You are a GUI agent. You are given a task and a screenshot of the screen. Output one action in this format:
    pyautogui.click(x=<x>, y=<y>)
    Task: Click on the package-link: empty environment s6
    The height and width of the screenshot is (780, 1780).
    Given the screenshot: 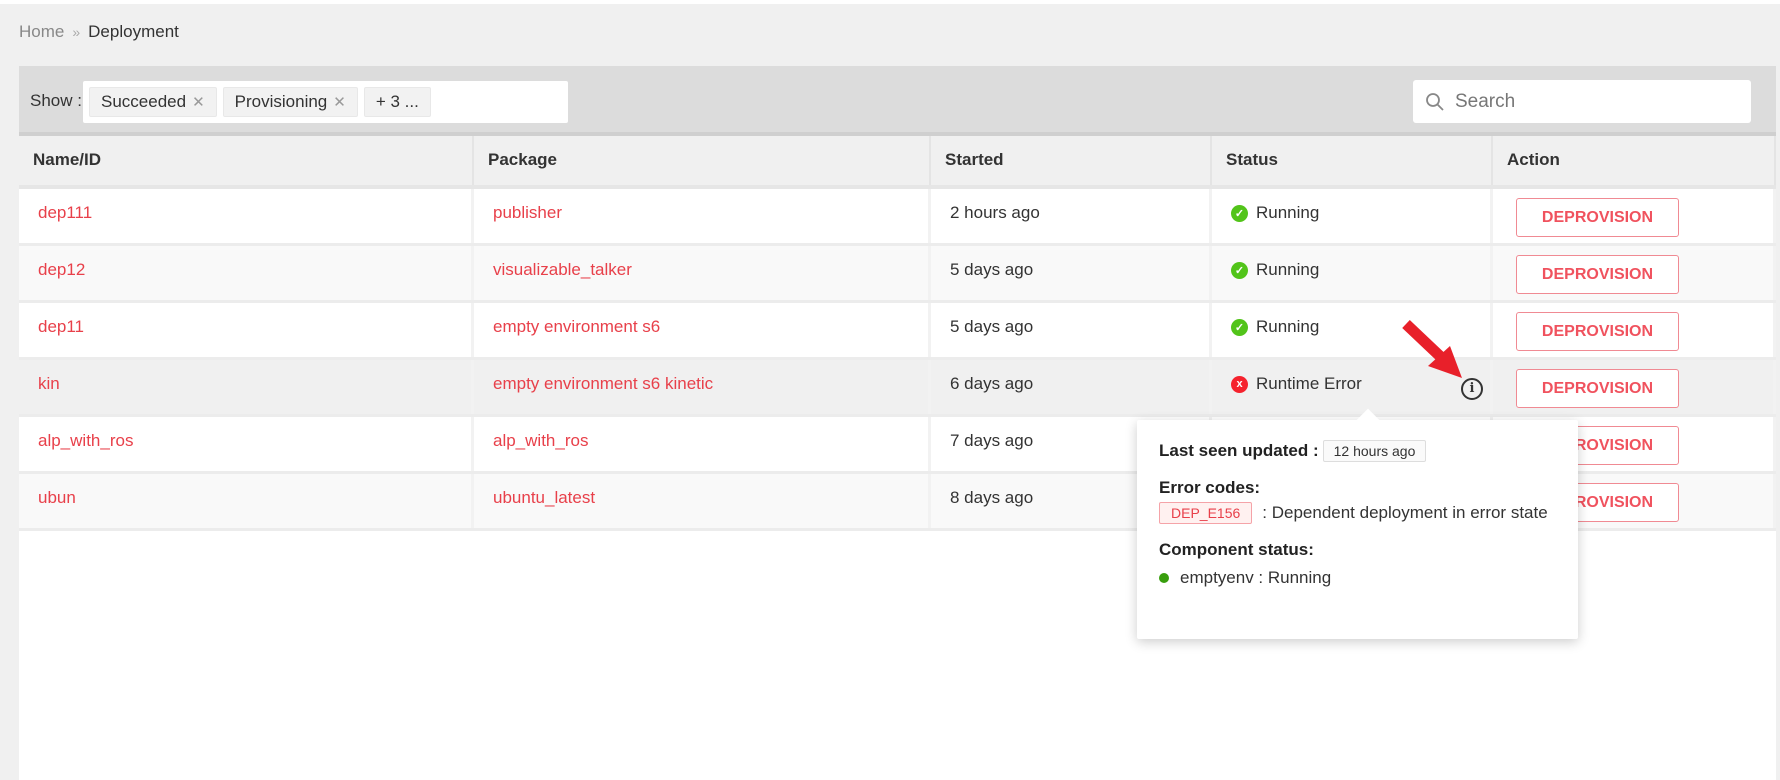 What is the action you would take?
    pyautogui.click(x=576, y=326)
    